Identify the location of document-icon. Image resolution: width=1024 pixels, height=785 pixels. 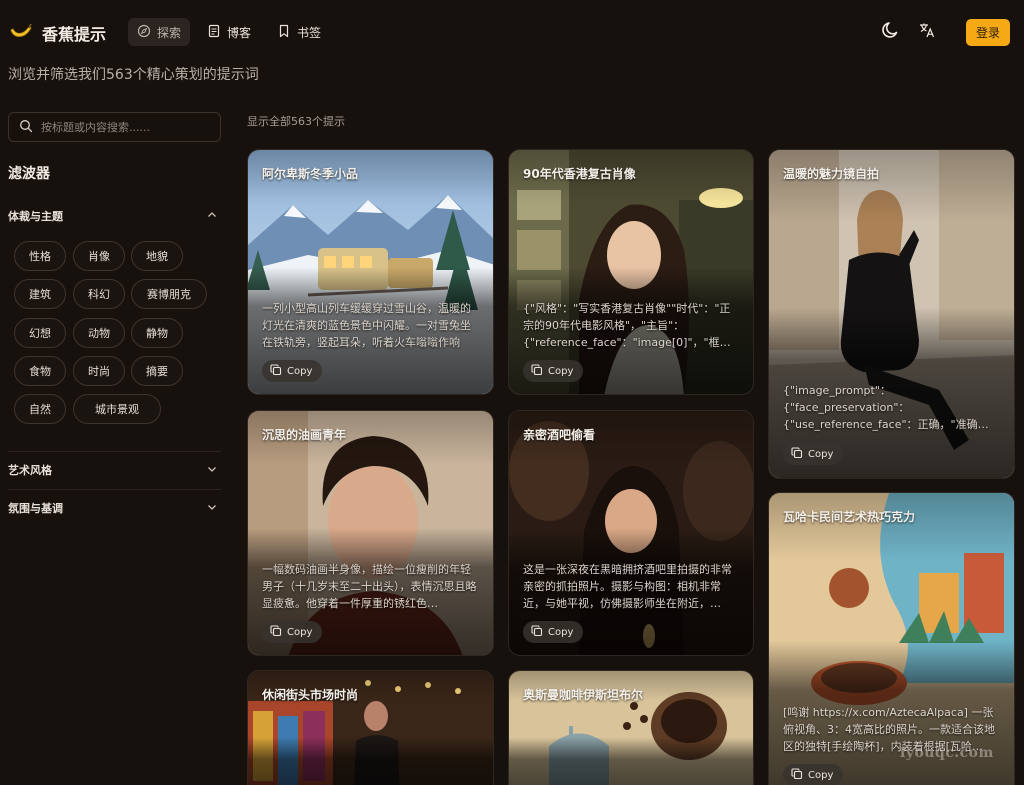
(214, 32).